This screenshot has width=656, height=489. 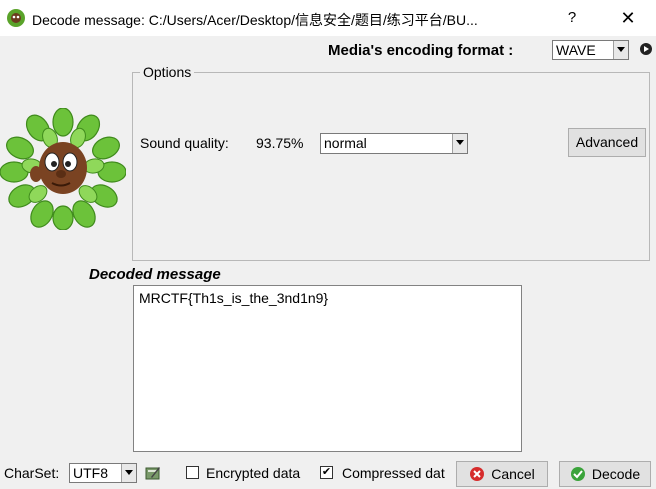 What do you see at coordinates (32, 473) in the screenshot?
I see `charset-label: CharSet:` at bounding box center [32, 473].